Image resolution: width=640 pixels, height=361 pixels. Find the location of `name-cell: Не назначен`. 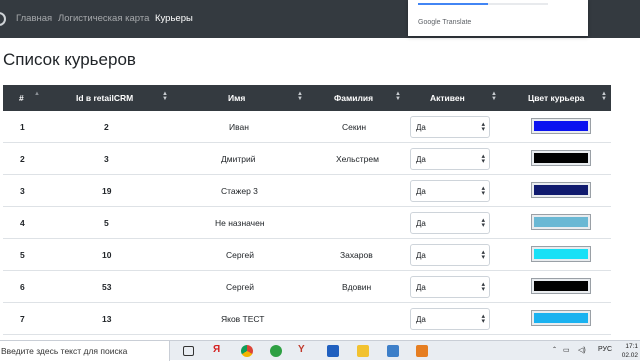

name-cell: Не назначен is located at coordinates (240, 223).